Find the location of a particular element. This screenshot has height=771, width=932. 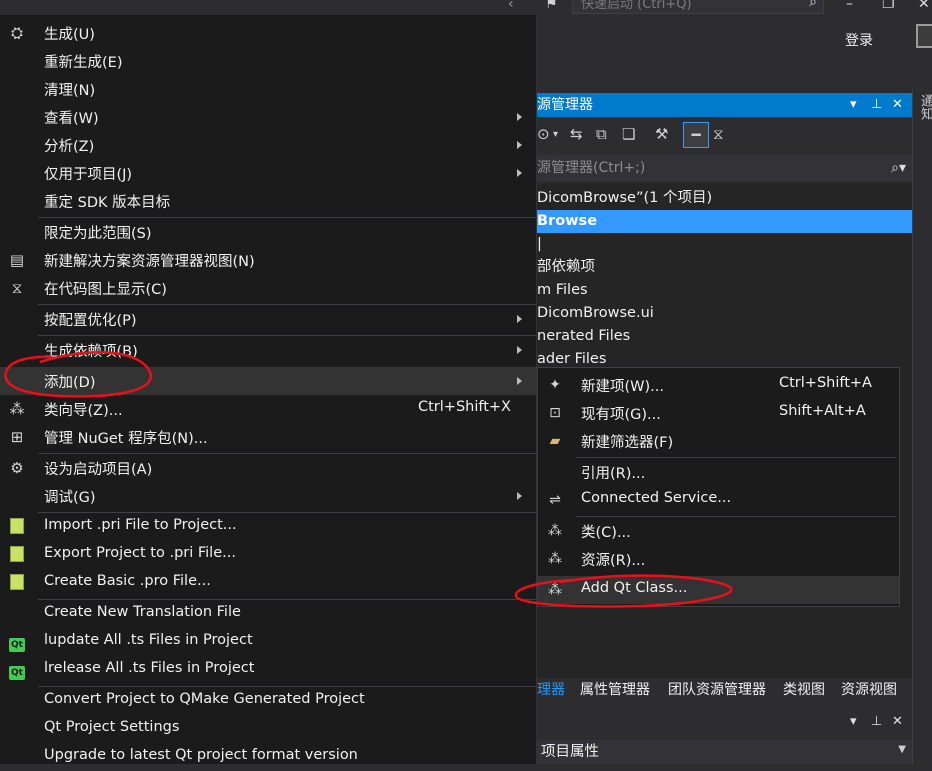

tree-item-selected: Browse is located at coordinates (724, 221).